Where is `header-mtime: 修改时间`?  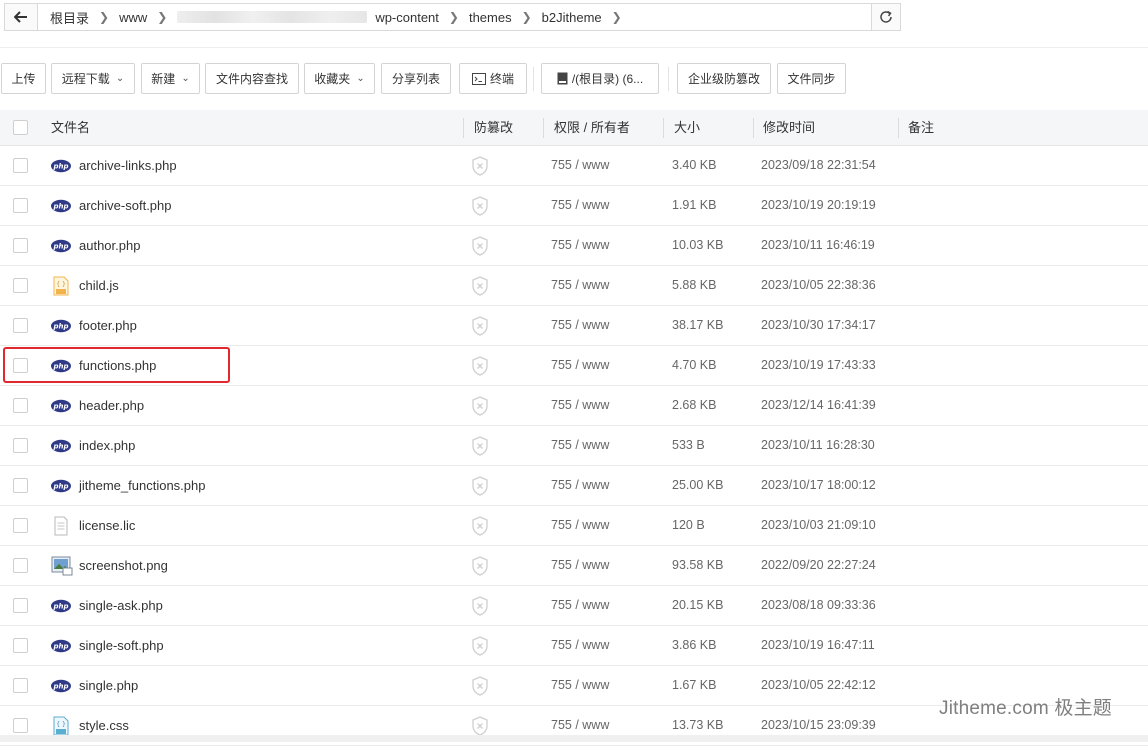
header-mtime: 修改时间 is located at coordinates (789, 127).